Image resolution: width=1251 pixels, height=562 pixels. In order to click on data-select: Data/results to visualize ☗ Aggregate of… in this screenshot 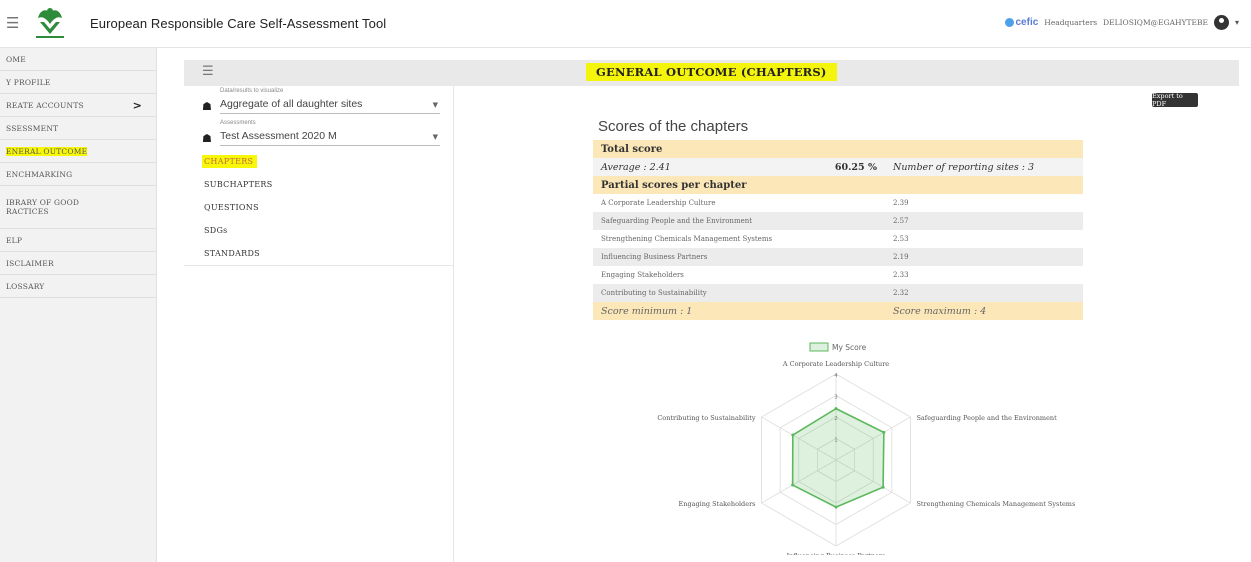, I will do `click(321, 102)`.